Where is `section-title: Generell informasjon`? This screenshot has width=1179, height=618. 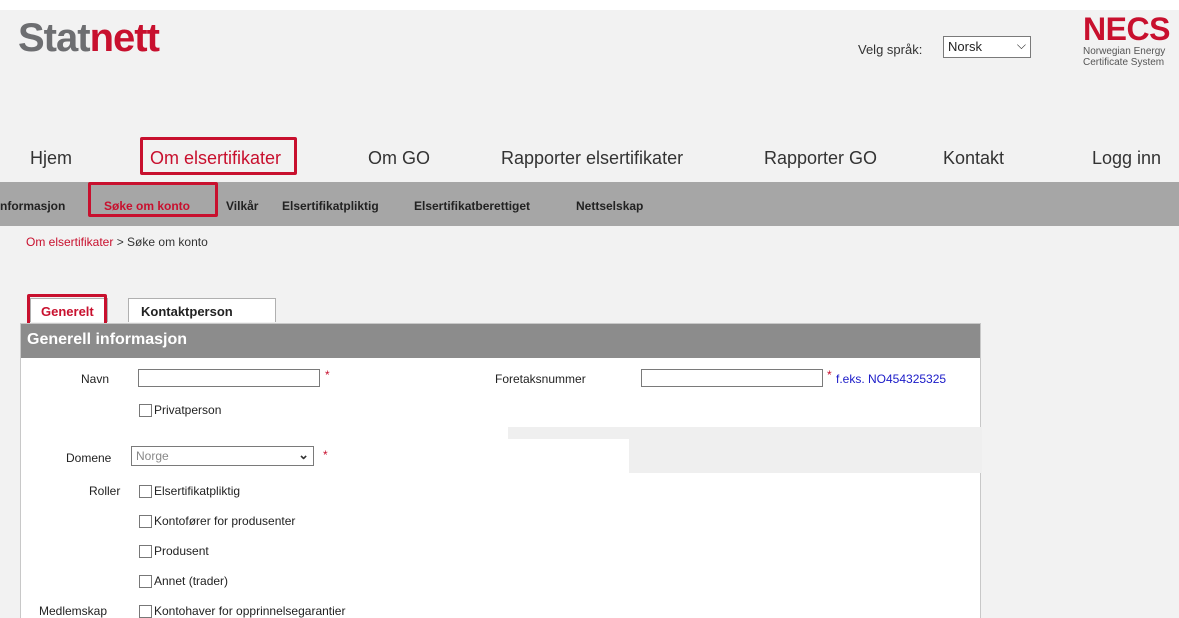 section-title: Generell informasjon is located at coordinates (500, 341).